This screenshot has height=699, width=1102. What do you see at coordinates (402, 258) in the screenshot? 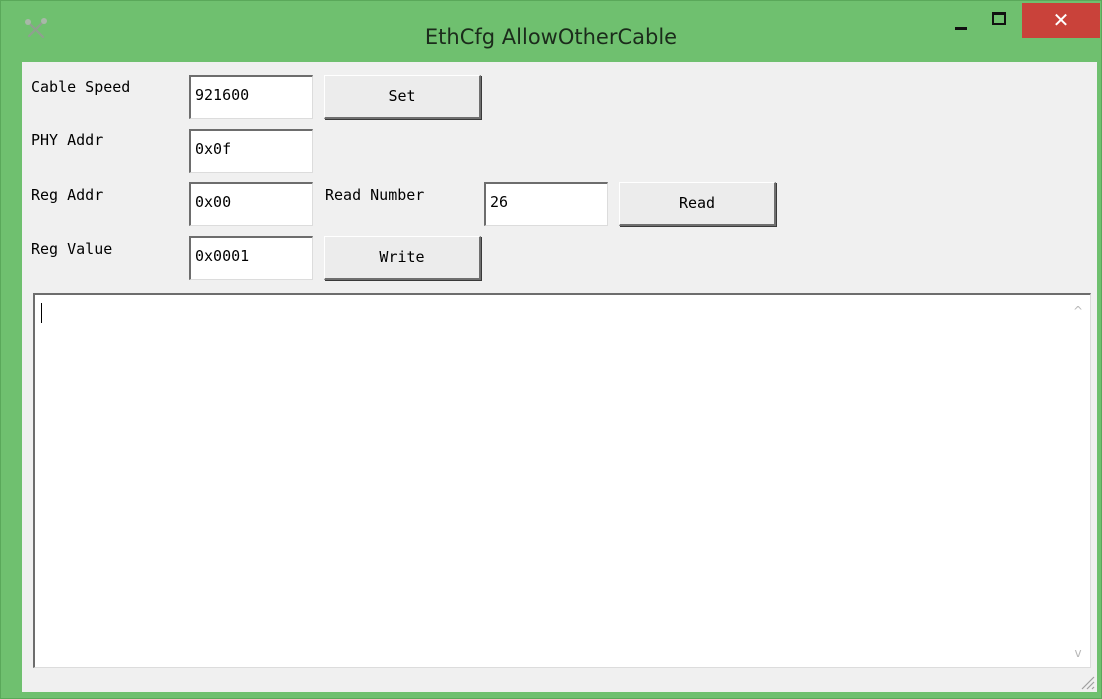
I see `write-button: Write` at bounding box center [402, 258].